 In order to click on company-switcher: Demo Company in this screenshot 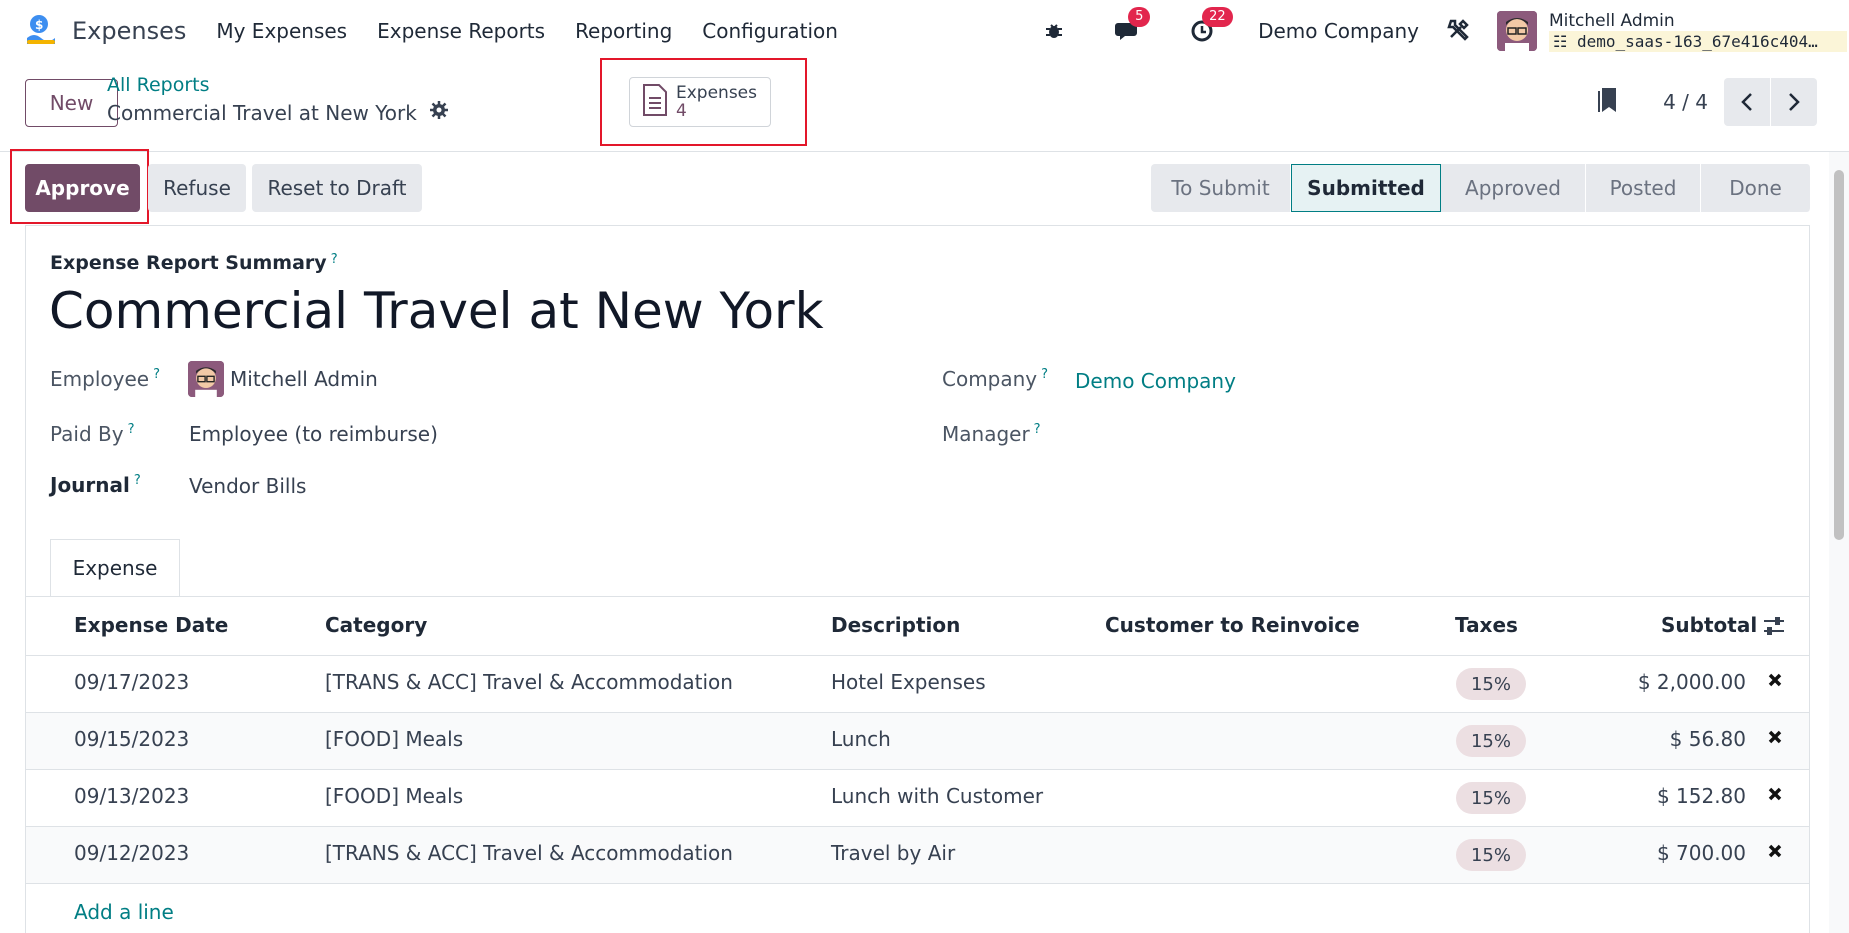, I will do `click(1338, 31)`.